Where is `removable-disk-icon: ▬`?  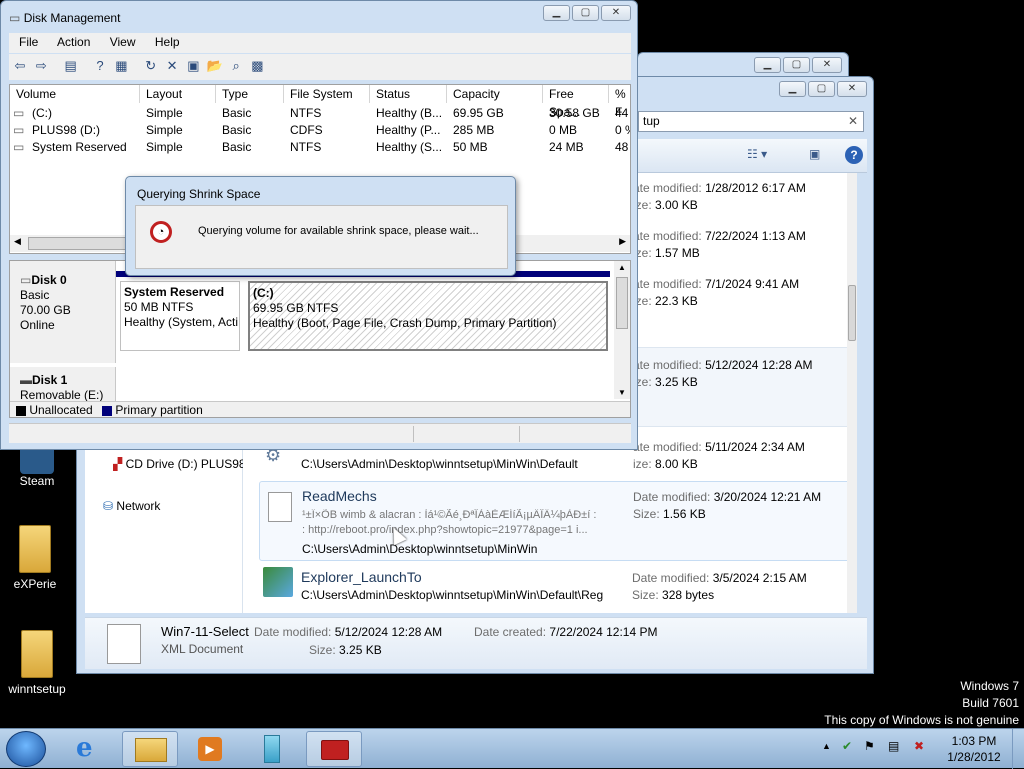
removable-disk-icon: ▬ is located at coordinates (26, 380).